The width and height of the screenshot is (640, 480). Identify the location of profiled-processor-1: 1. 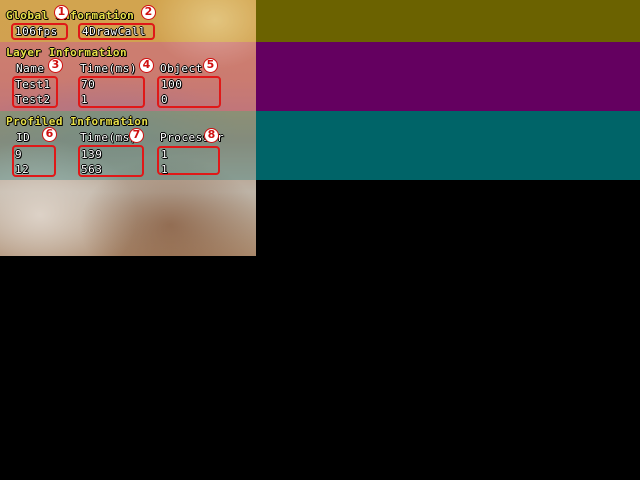
(165, 154).